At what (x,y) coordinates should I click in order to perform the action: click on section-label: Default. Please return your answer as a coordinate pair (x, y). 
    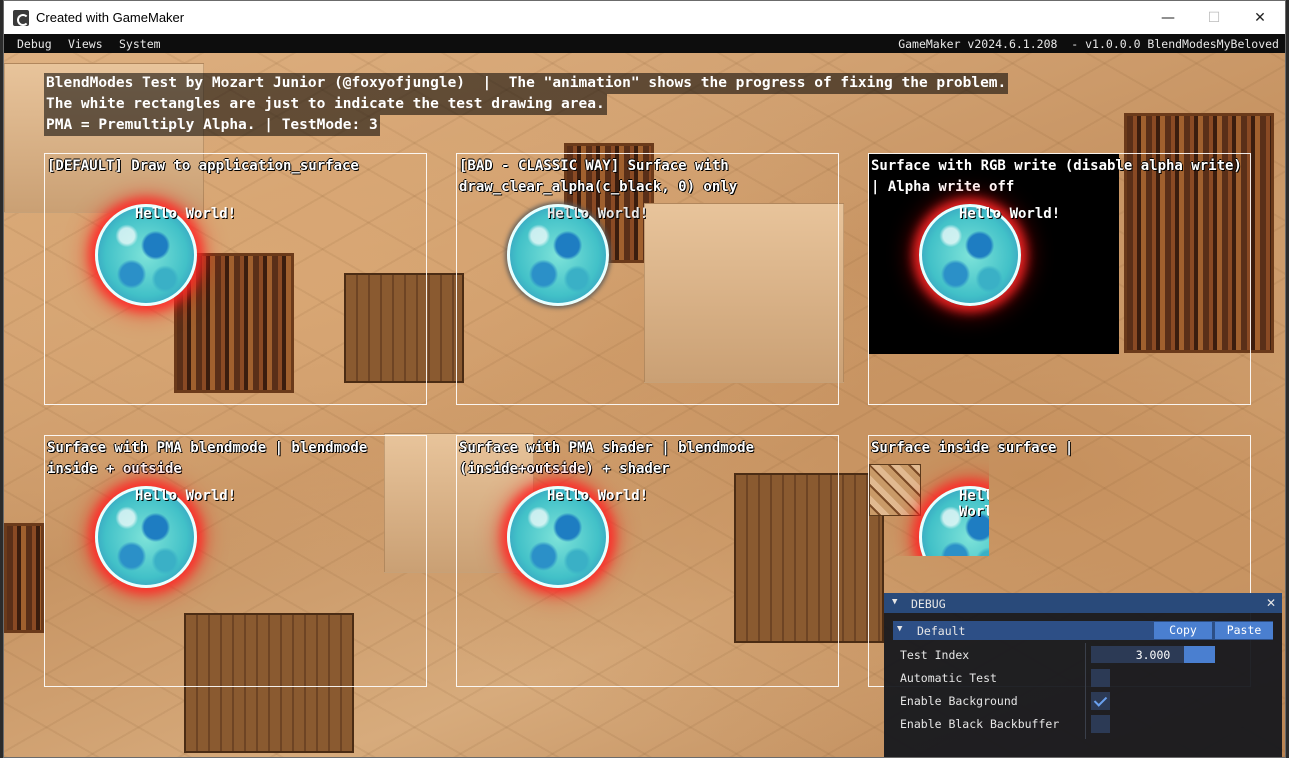
    Looking at the image, I should click on (941, 631).